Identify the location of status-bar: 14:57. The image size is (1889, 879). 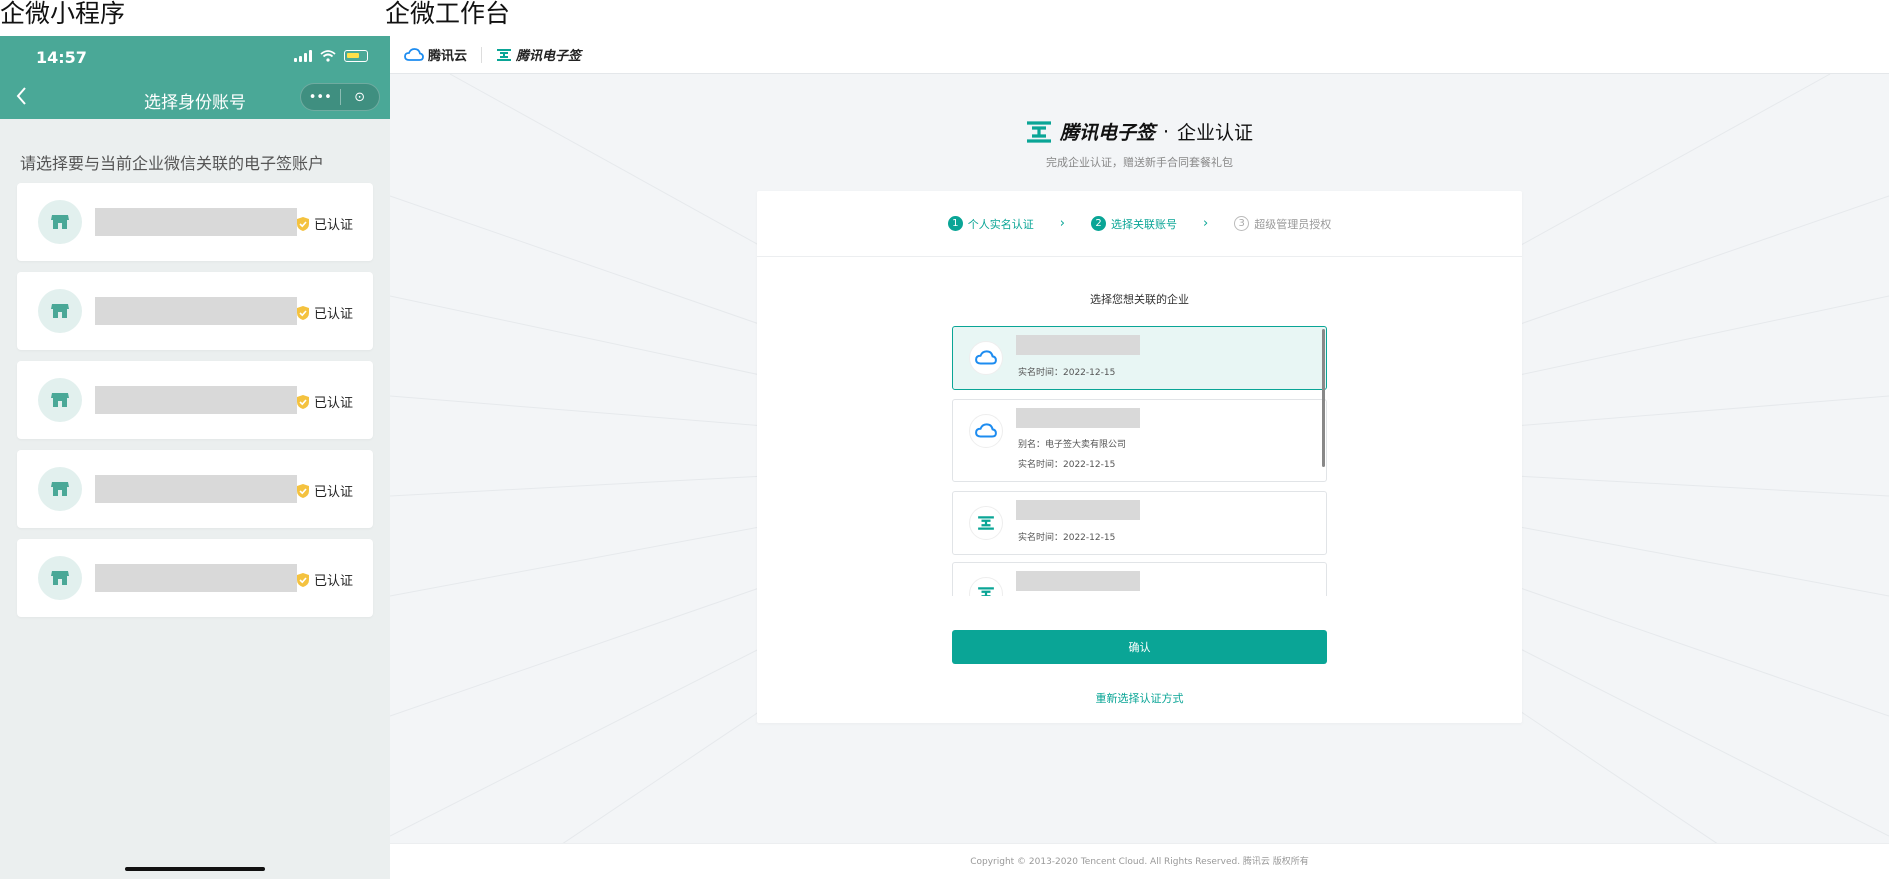
(195, 56).